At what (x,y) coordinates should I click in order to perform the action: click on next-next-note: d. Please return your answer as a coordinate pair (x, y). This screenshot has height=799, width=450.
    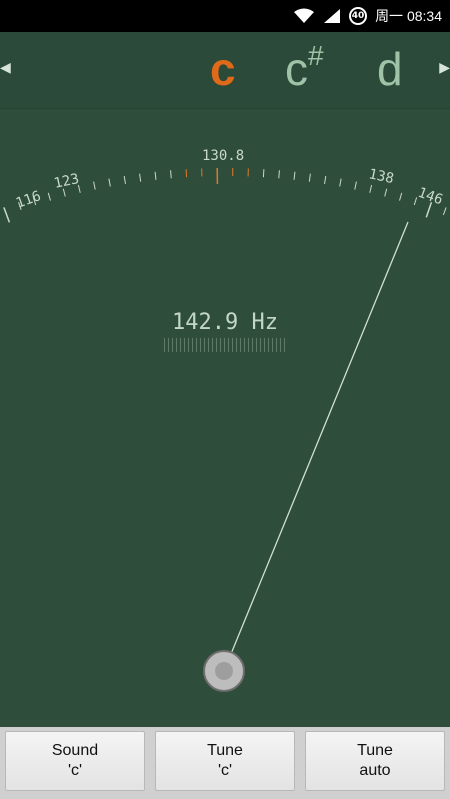
    Looking at the image, I should click on (390, 69).